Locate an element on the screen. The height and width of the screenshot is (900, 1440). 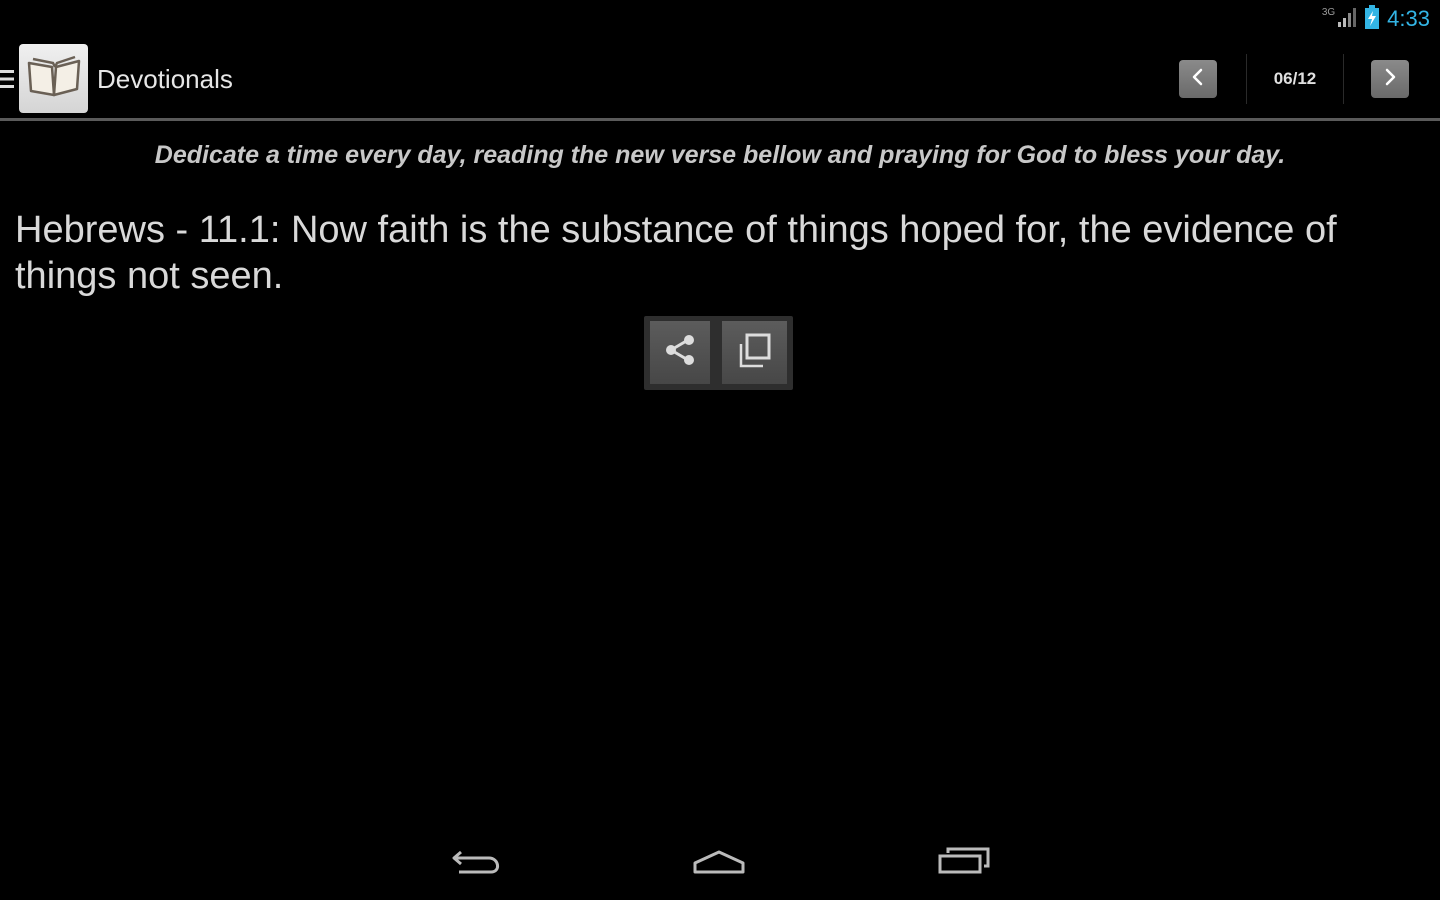
copy-icon is located at coordinates (755, 352).